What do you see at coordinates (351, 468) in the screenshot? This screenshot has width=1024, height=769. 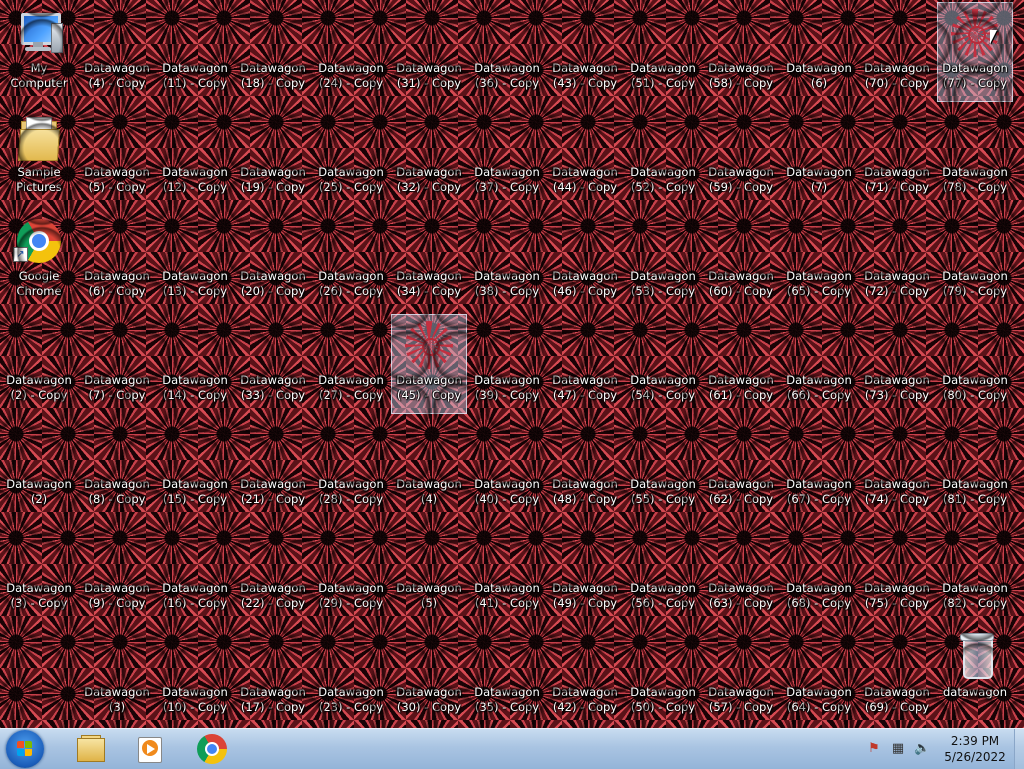 I see `datawagon-file: Datawagon (28) - Copy` at bounding box center [351, 468].